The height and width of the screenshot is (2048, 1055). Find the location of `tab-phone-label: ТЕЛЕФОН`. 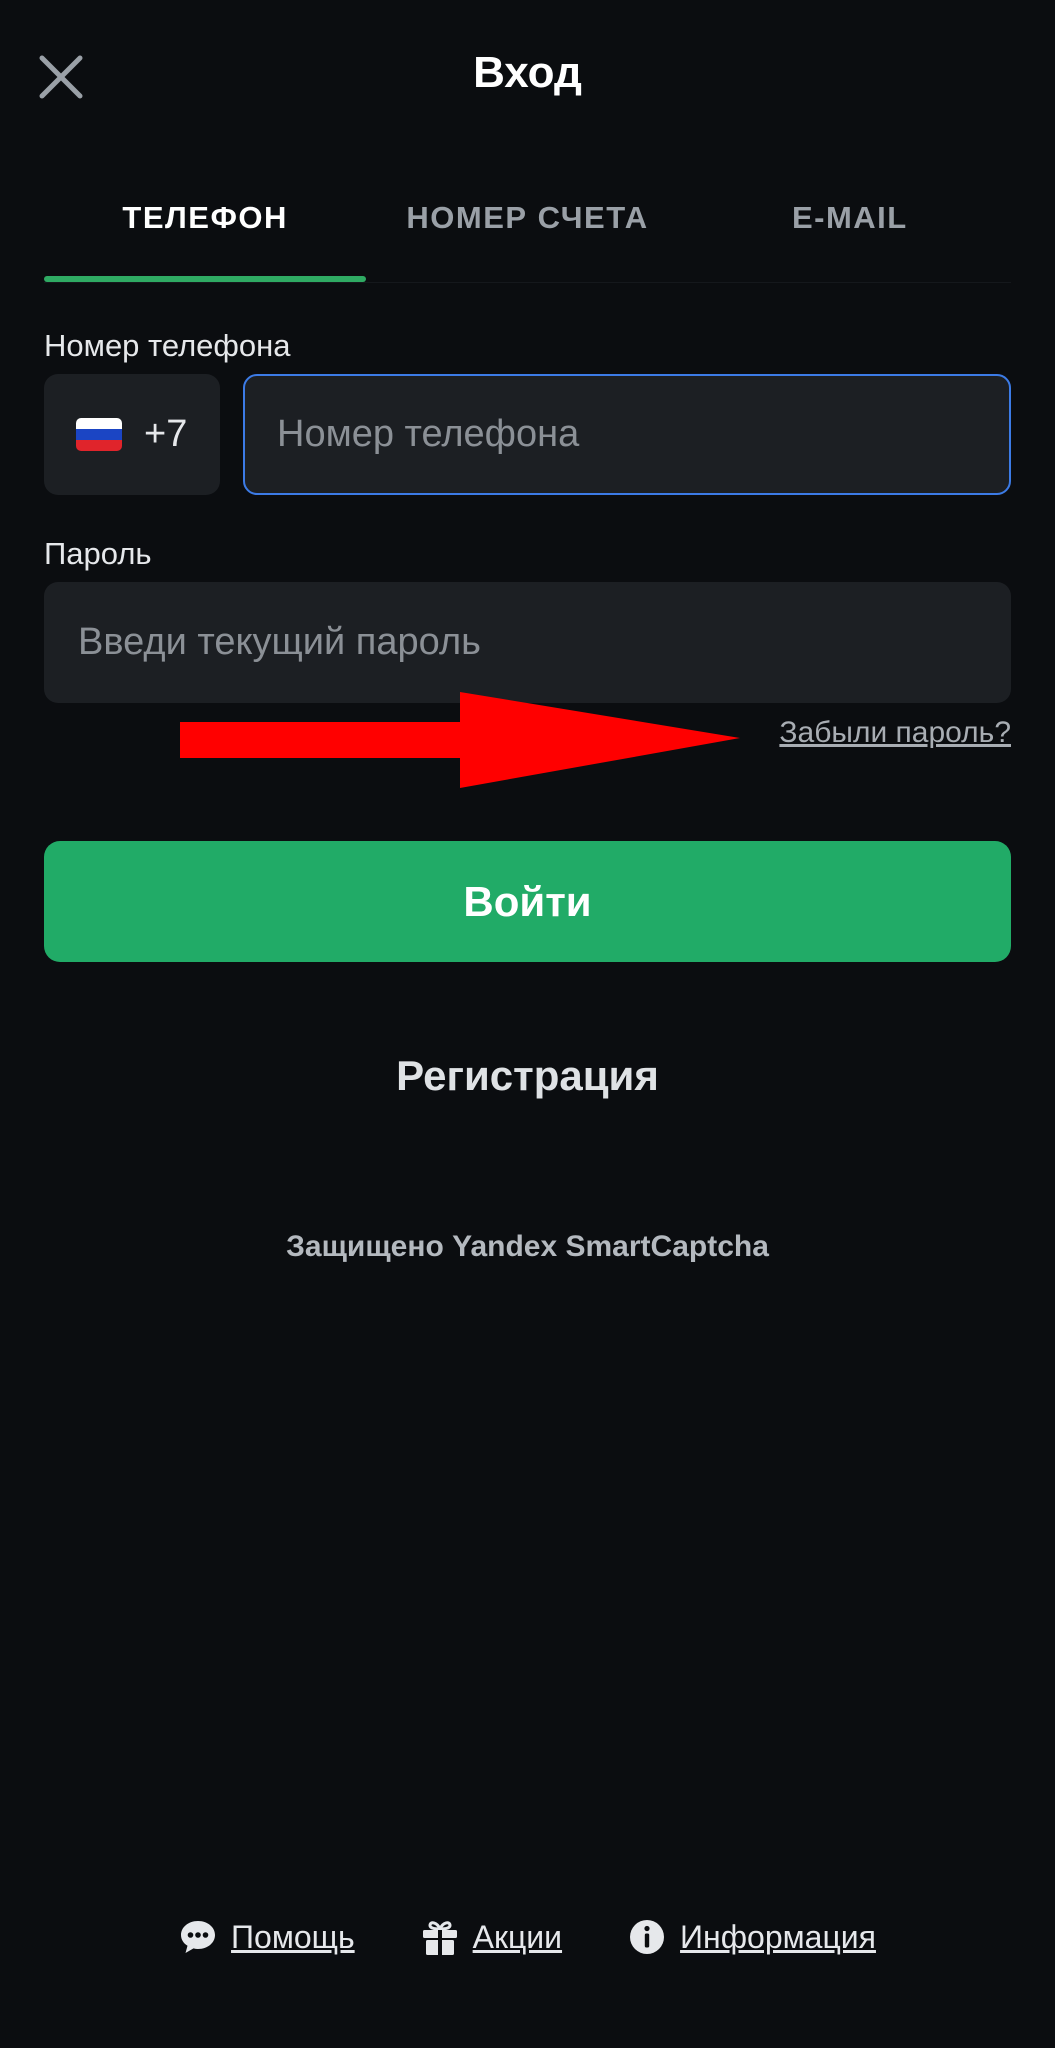

tab-phone-label: ТЕЛЕФОН is located at coordinates (205, 217).